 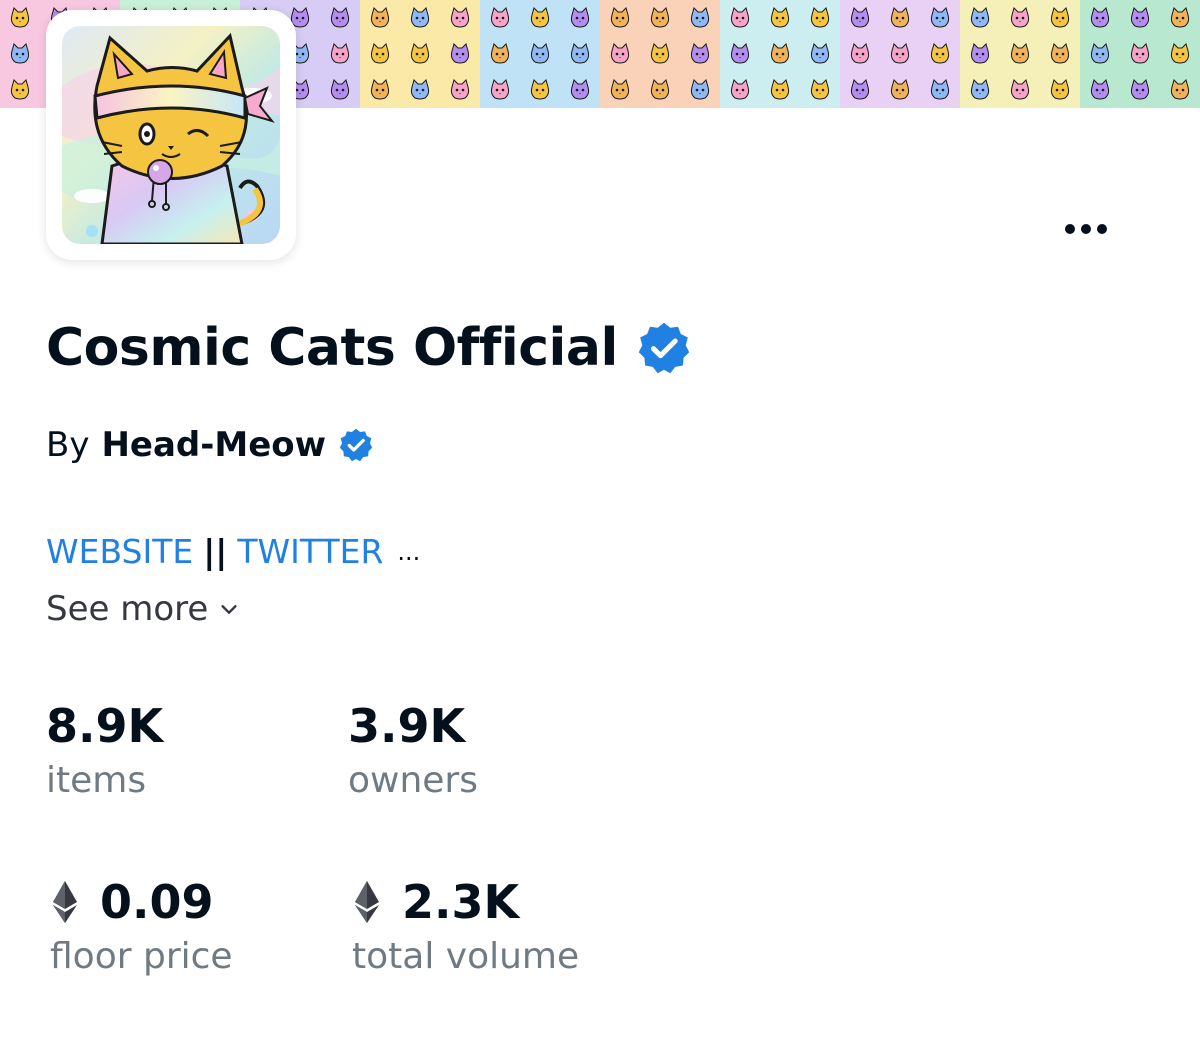 What do you see at coordinates (65, 902) in the screenshot?
I see `ethereum-icon` at bounding box center [65, 902].